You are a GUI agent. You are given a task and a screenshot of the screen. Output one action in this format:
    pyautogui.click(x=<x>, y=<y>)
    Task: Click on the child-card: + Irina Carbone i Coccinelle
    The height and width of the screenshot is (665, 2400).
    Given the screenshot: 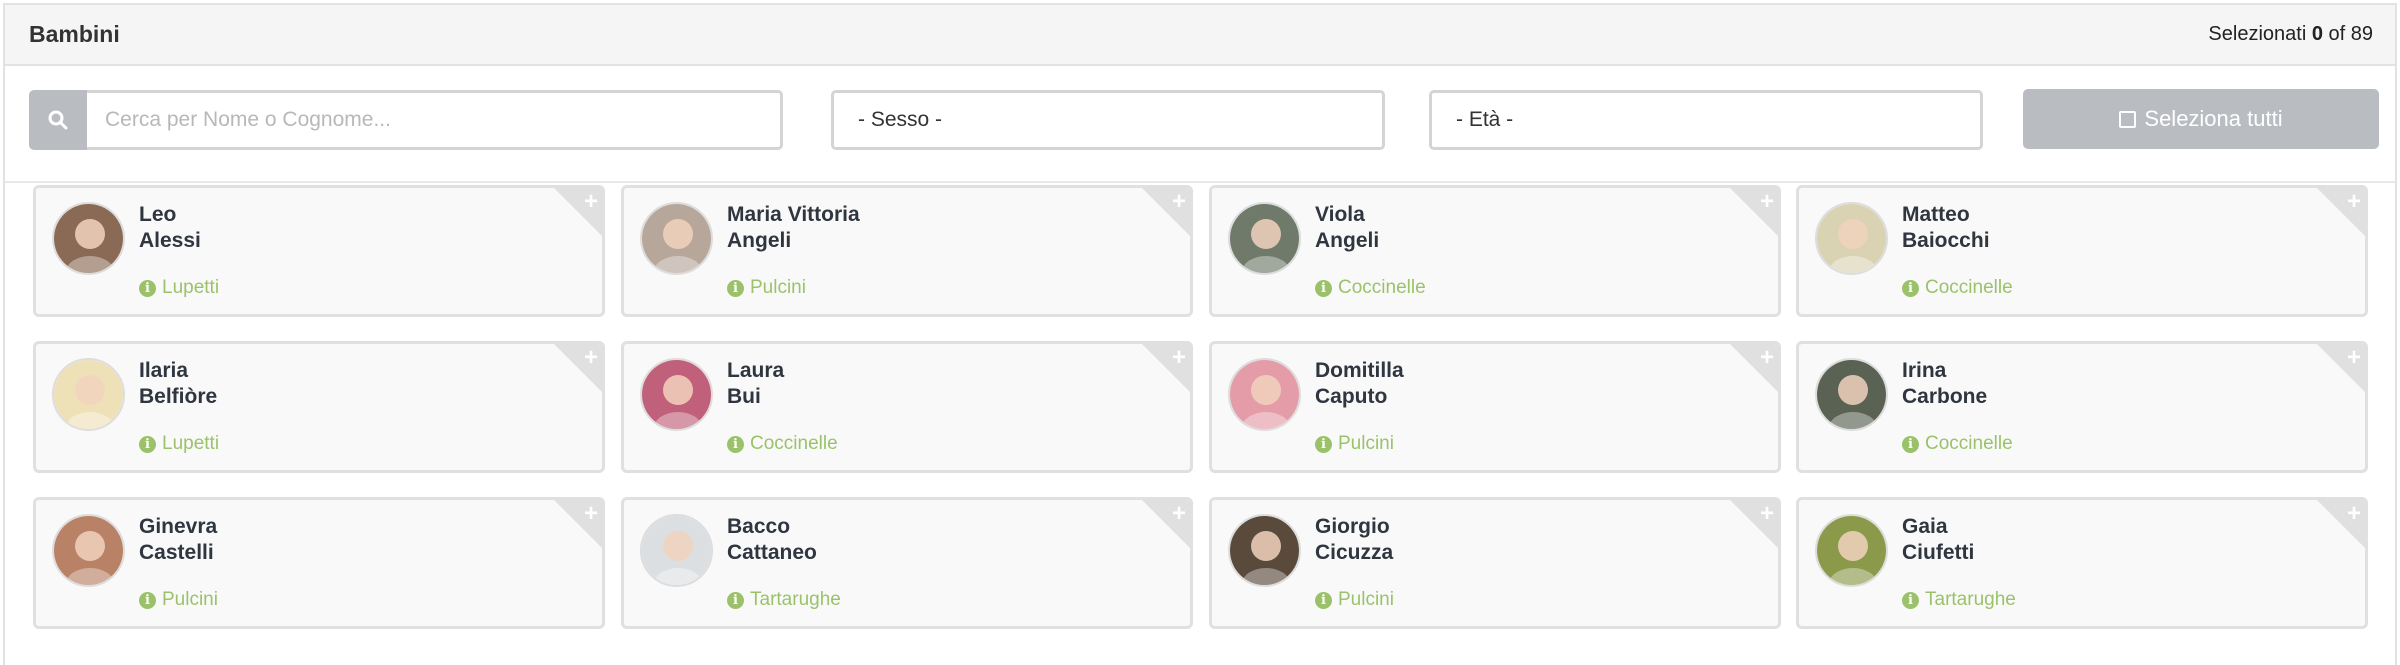 What is the action you would take?
    pyautogui.click(x=2082, y=407)
    